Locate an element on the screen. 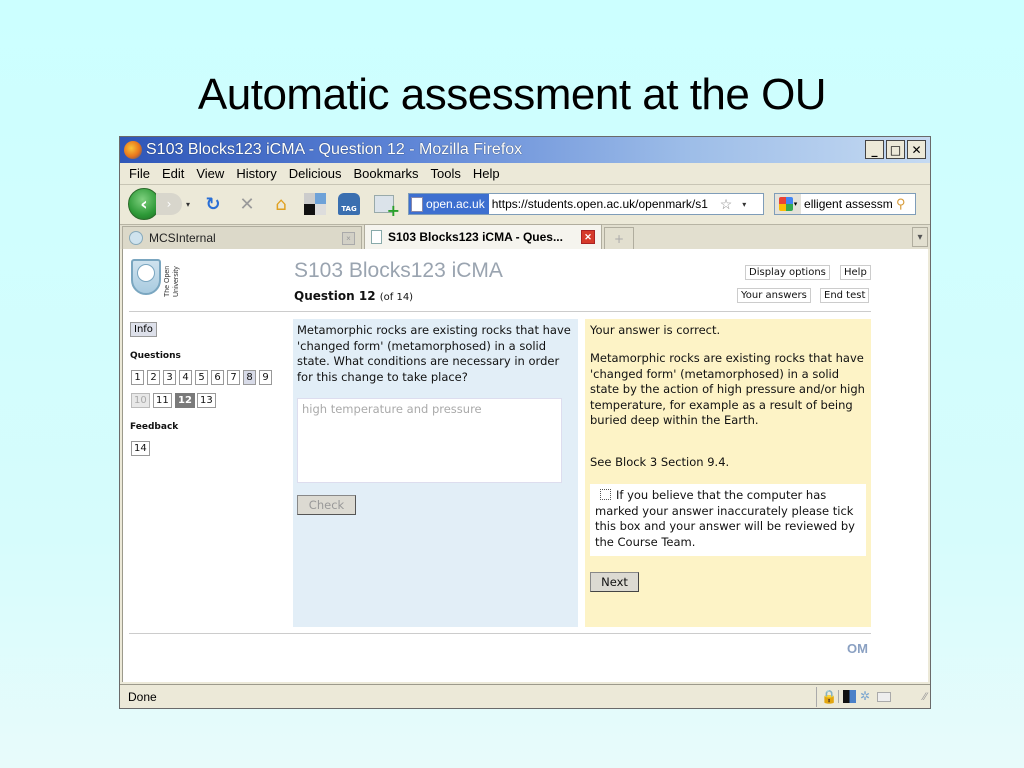  close-tab-icon: ✕ is located at coordinates (588, 237).